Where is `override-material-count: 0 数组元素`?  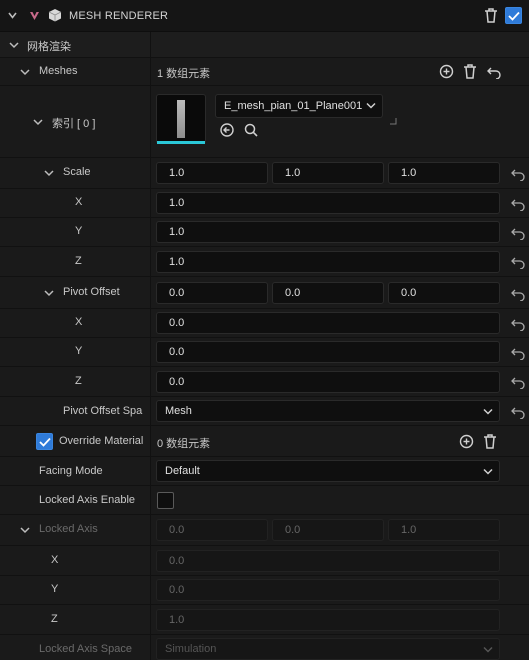
override-material-count: 0 数组元素 is located at coordinates (184, 444).